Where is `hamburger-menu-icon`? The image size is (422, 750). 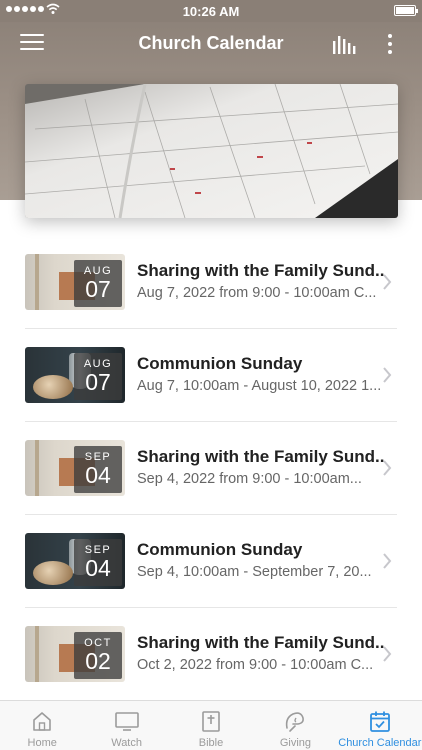
hamburger-menu-icon is located at coordinates (32, 43).